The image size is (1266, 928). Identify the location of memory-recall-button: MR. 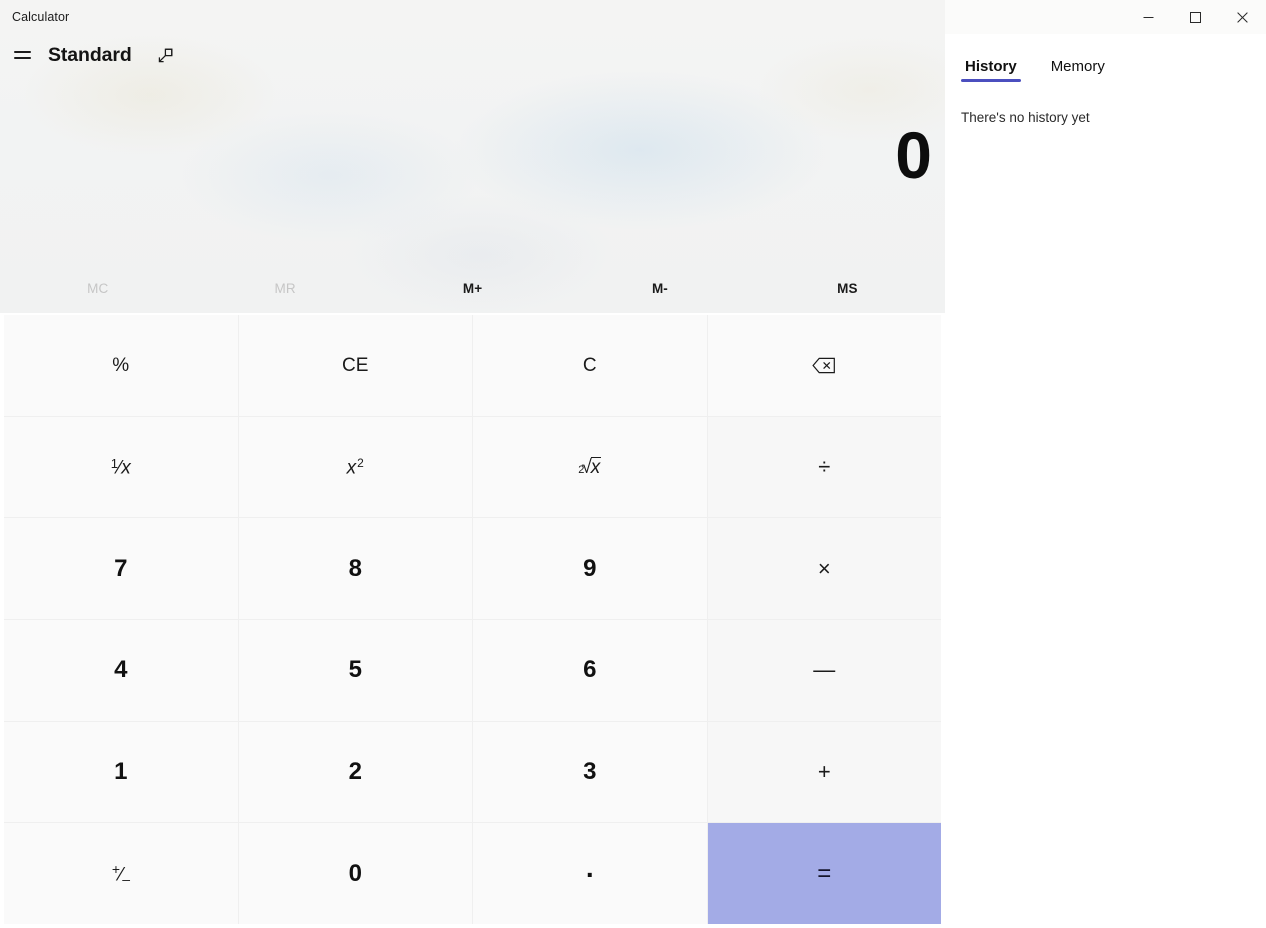
(284, 288).